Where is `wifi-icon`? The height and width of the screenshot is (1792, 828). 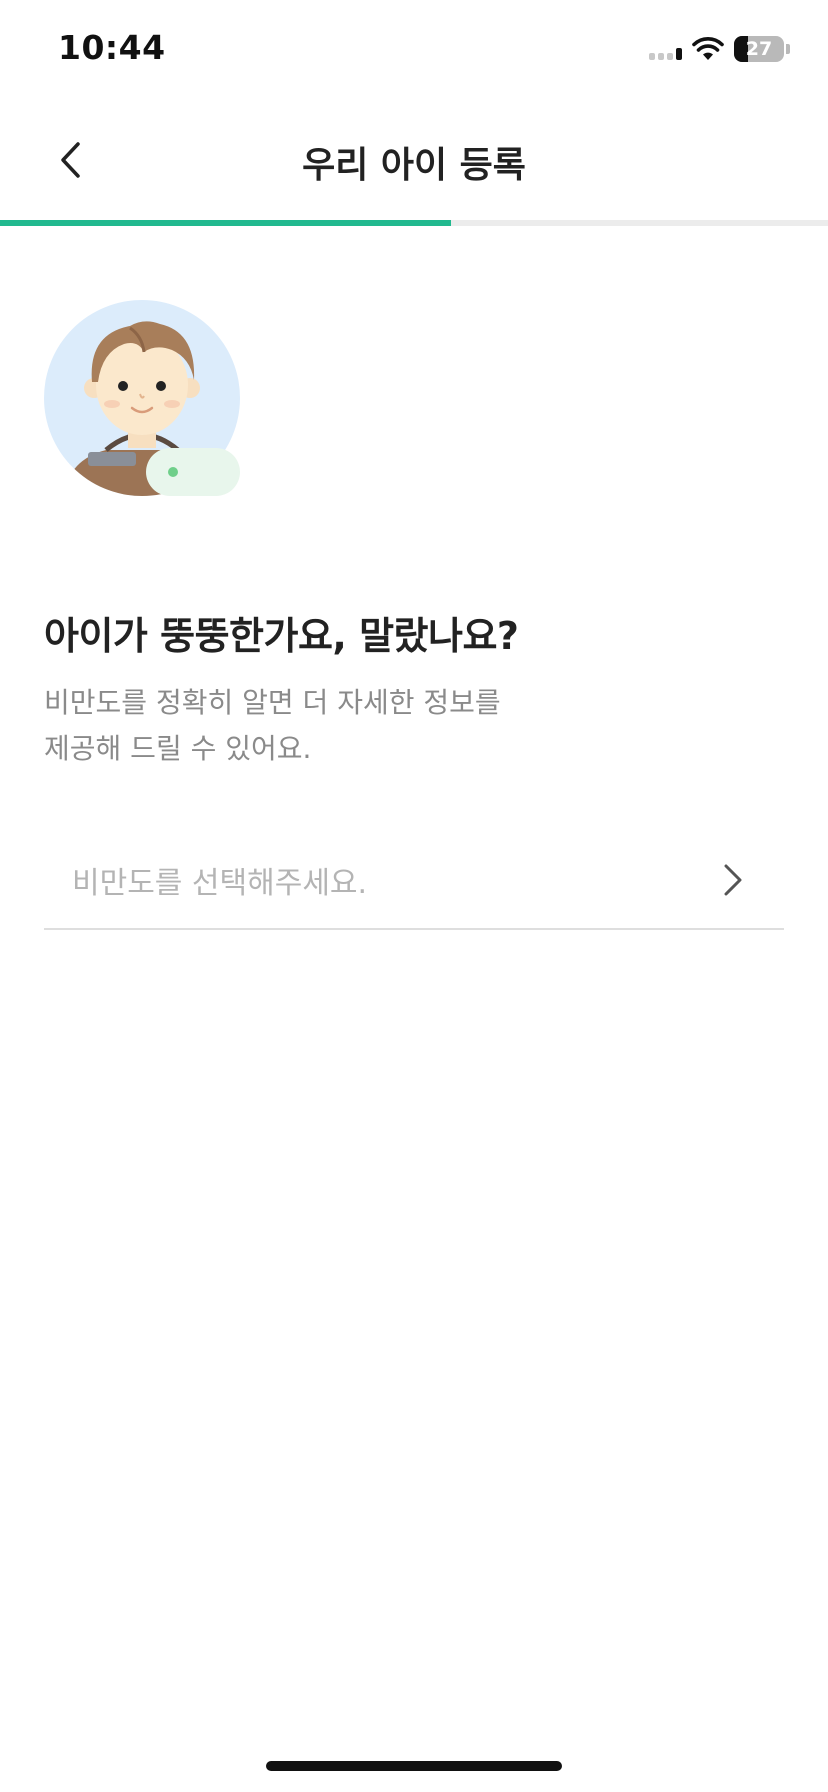 wifi-icon is located at coordinates (708, 48).